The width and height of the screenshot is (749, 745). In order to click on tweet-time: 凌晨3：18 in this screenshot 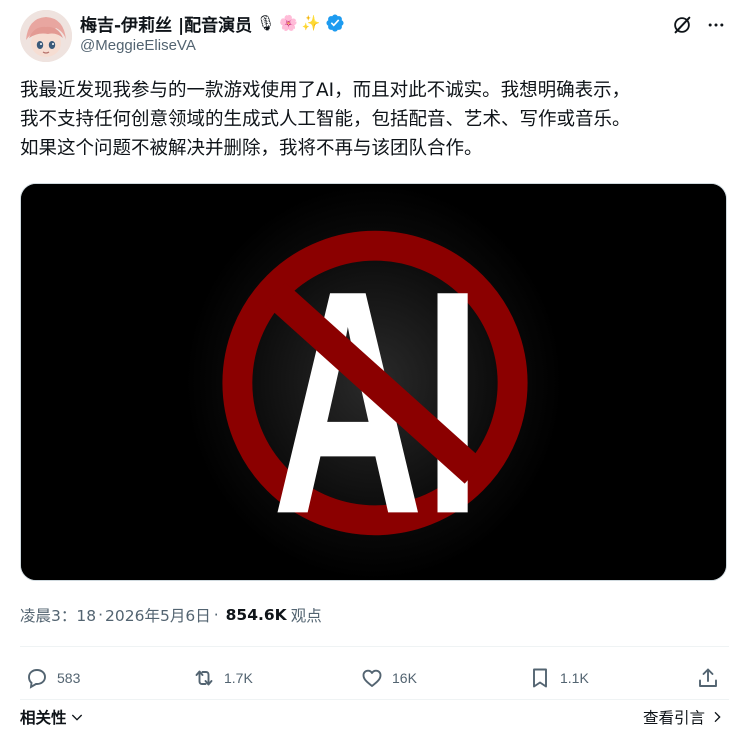, I will do `click(58, 615)`.